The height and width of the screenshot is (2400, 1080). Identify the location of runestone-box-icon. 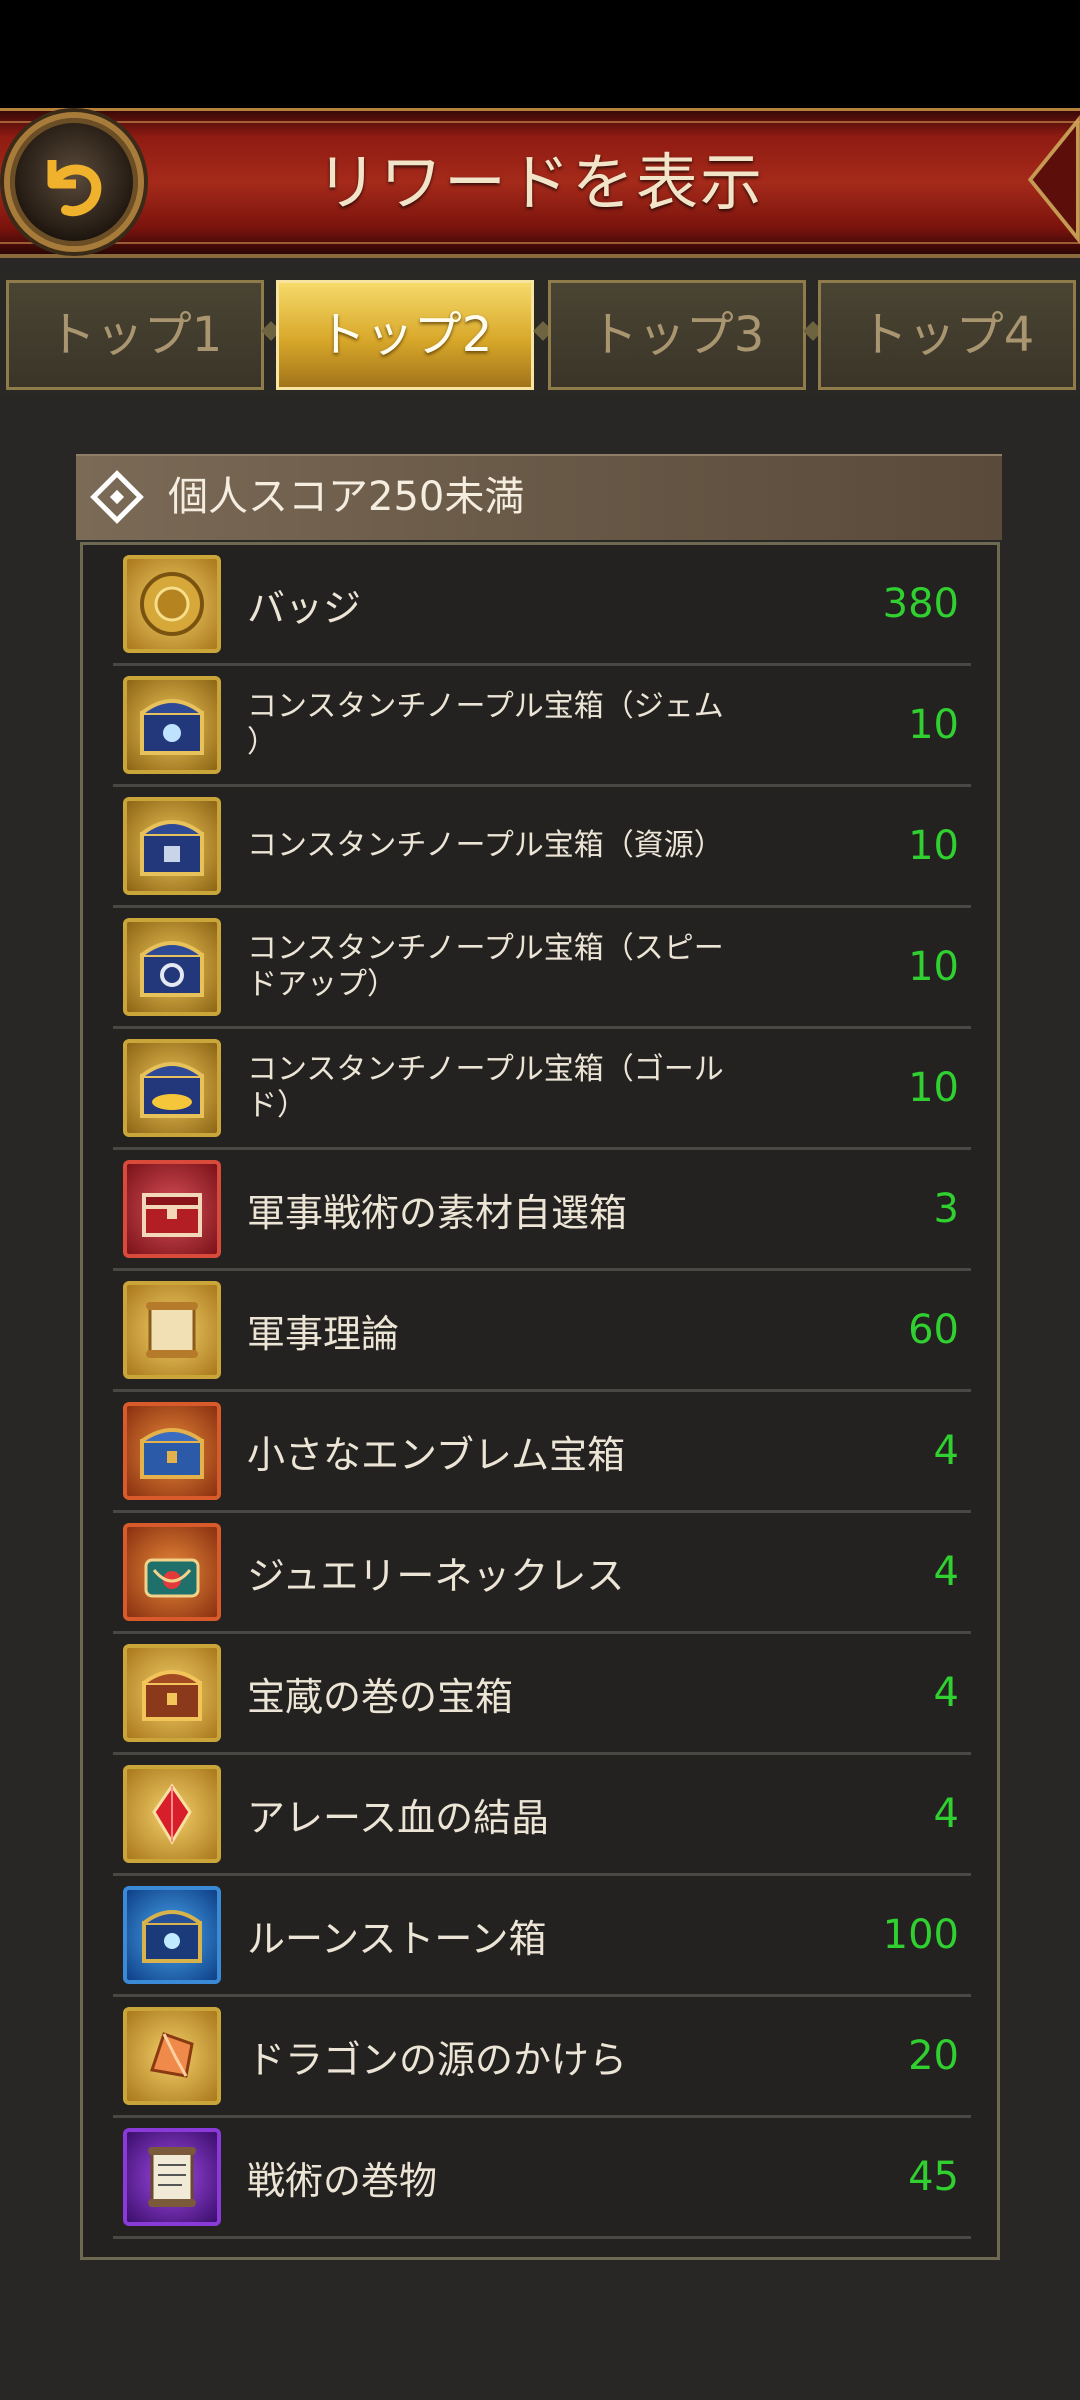
(172, 1935).